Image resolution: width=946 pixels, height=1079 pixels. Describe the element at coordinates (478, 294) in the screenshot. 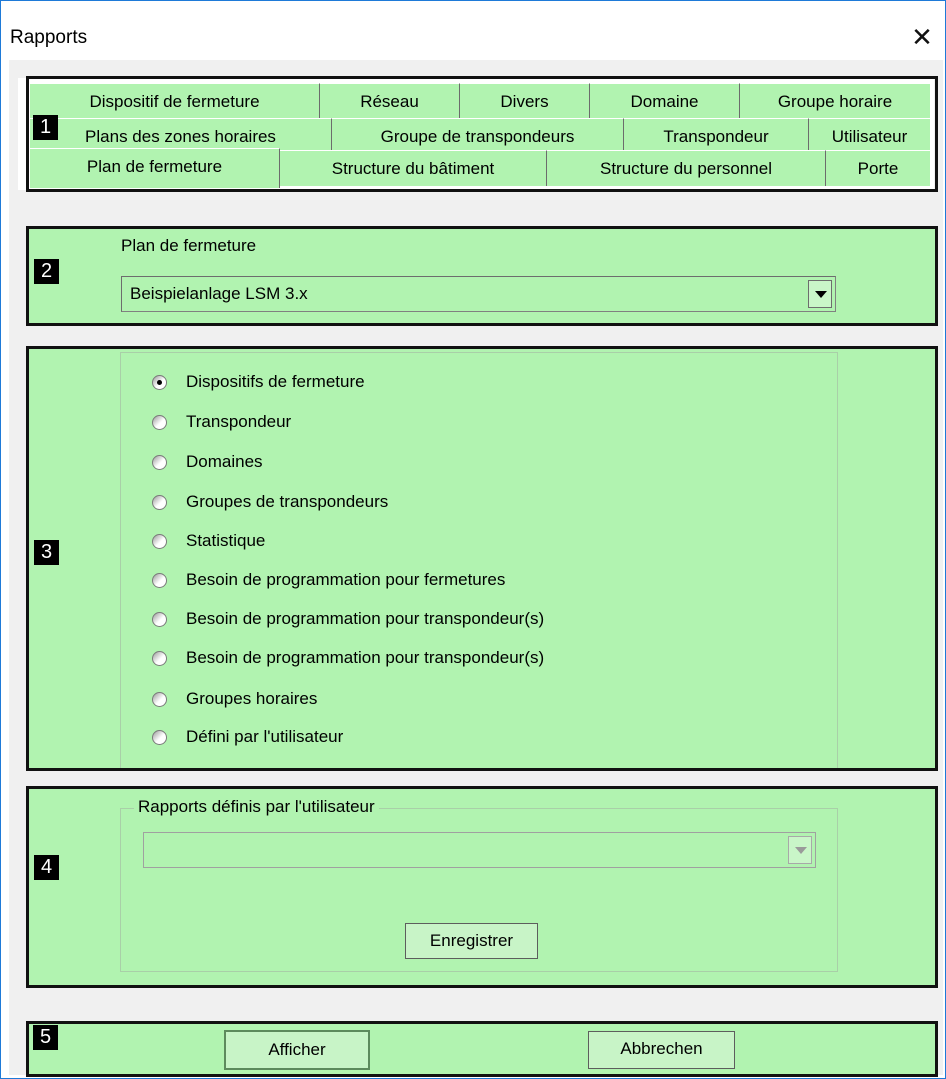

I see `closing-plan-select: Beispielanlage LSM 3.x` at that location.